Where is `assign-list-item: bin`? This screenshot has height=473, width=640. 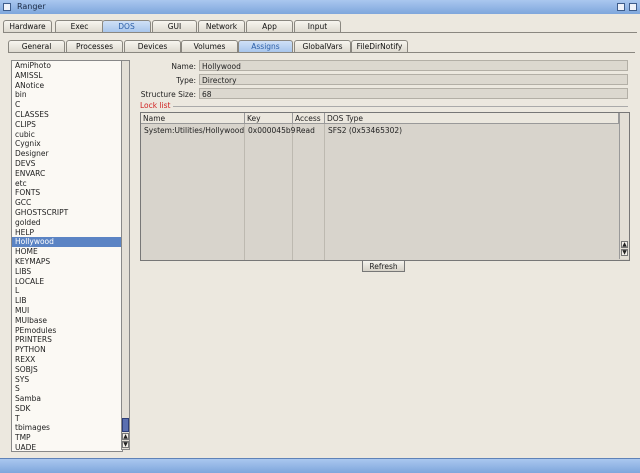
assign-list-item: bin is located at coordinates (67, 95).